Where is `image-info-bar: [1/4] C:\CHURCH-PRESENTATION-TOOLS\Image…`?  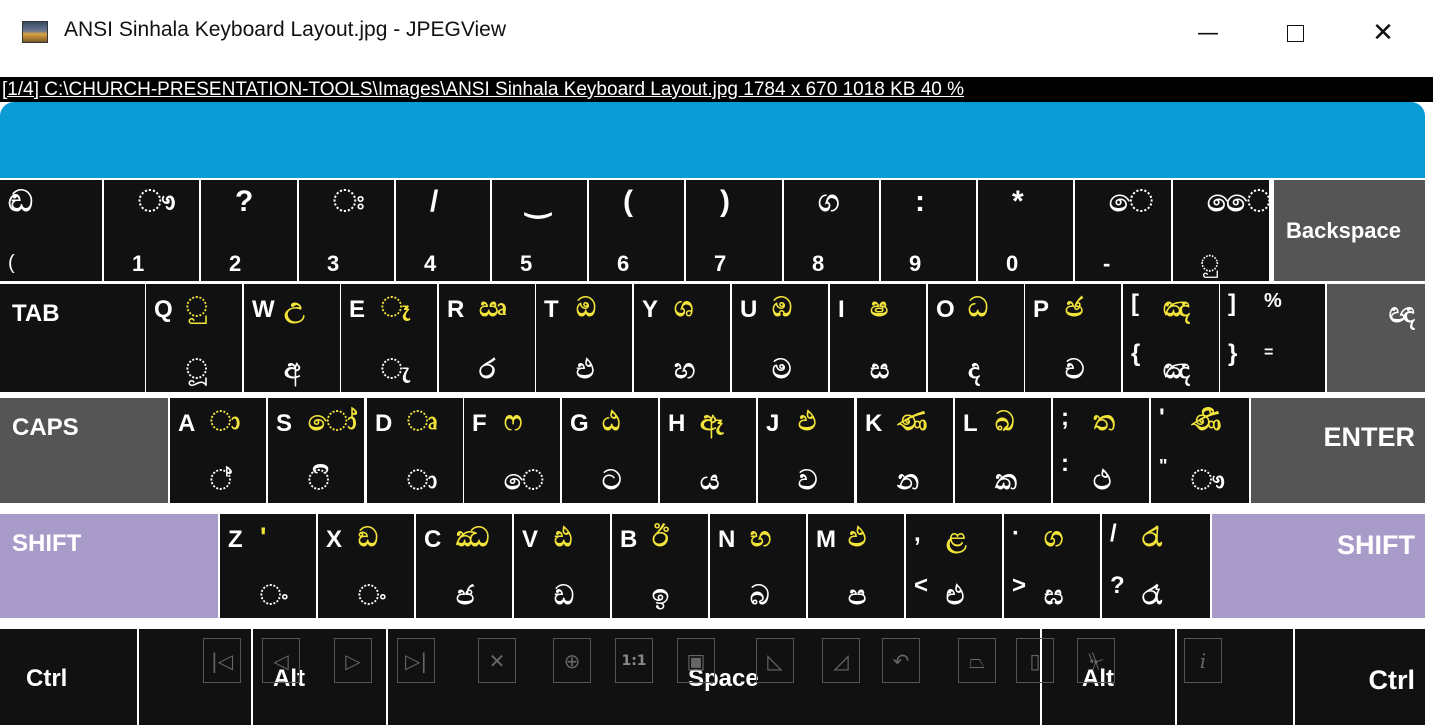 image-info-bar: [1/4] C:\CHURCH-PRESENTATION-TOOLS\Image… is located at coordinates (716, 89).